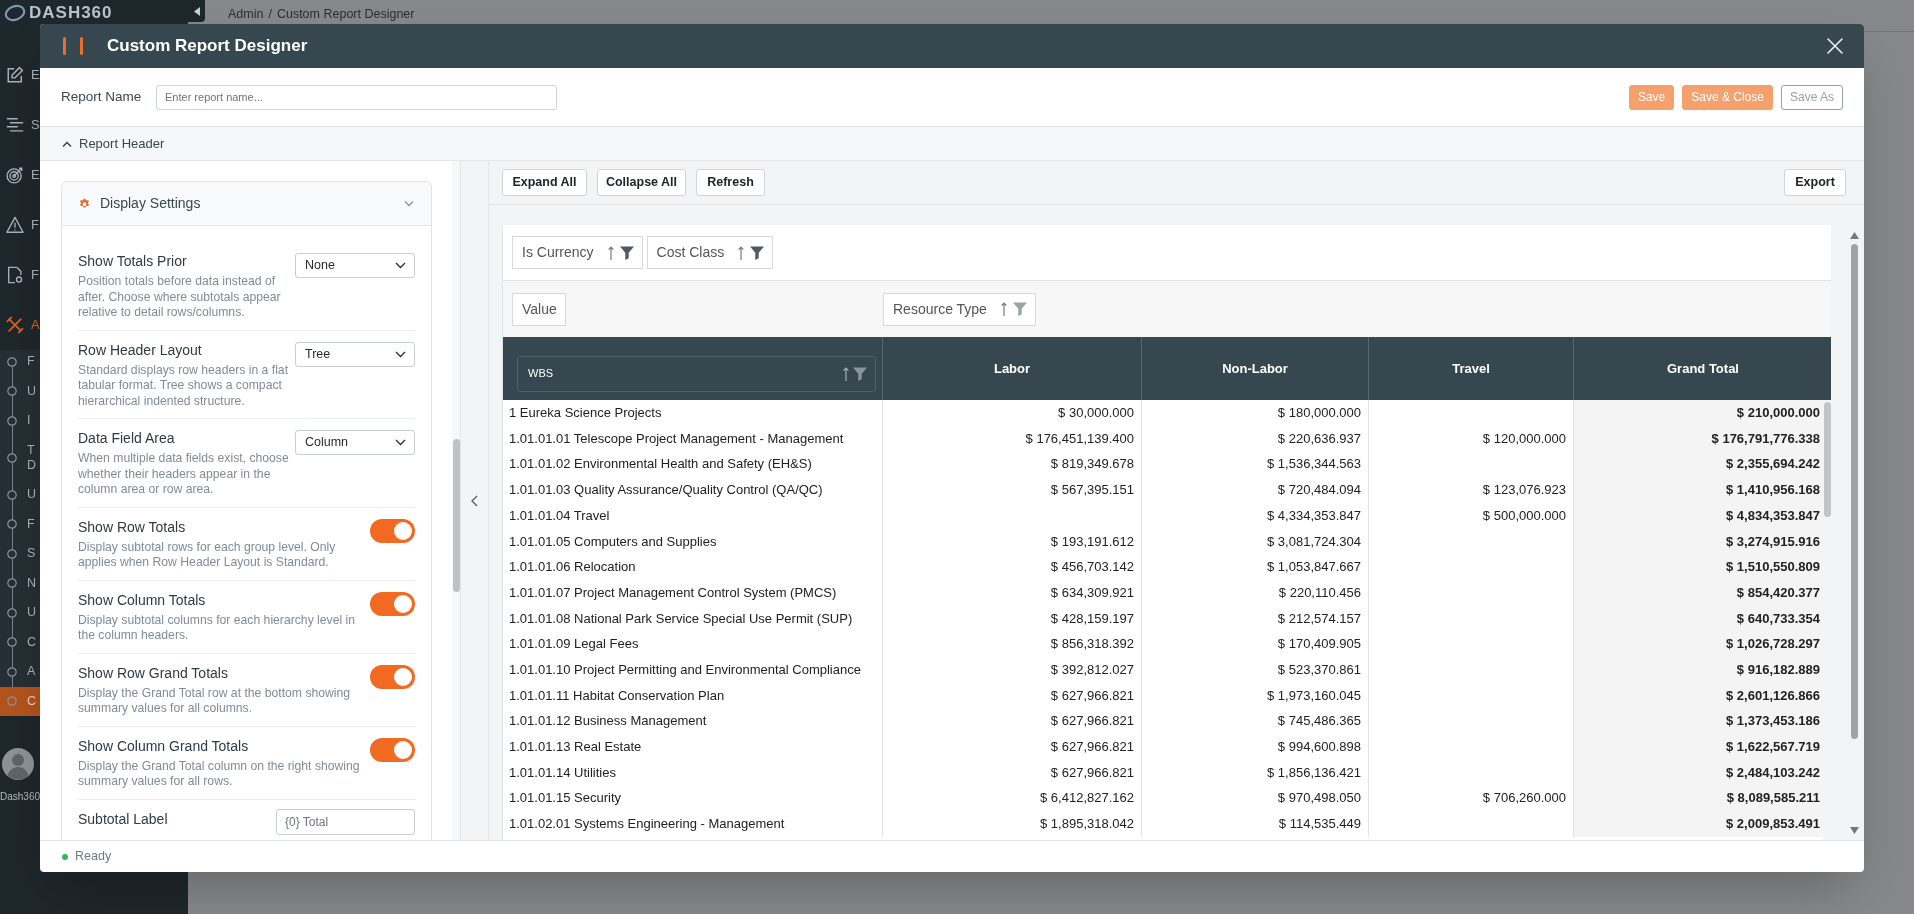 This screenshot has height=914, width=1914. I want to click on row-header-cell: 1.01.01.14 Utilities, so click(693, 772).